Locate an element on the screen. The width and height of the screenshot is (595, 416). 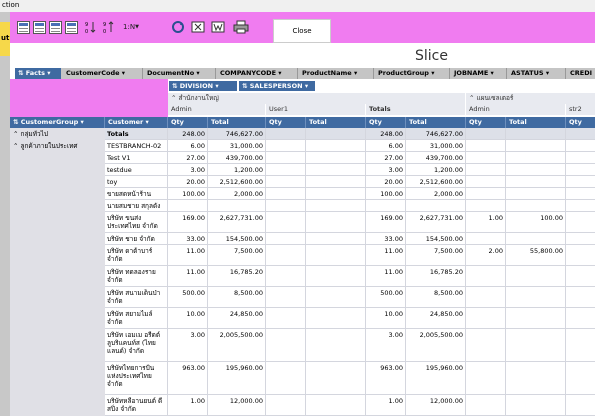
grid-add-icon is located at coordinates (55, 27).